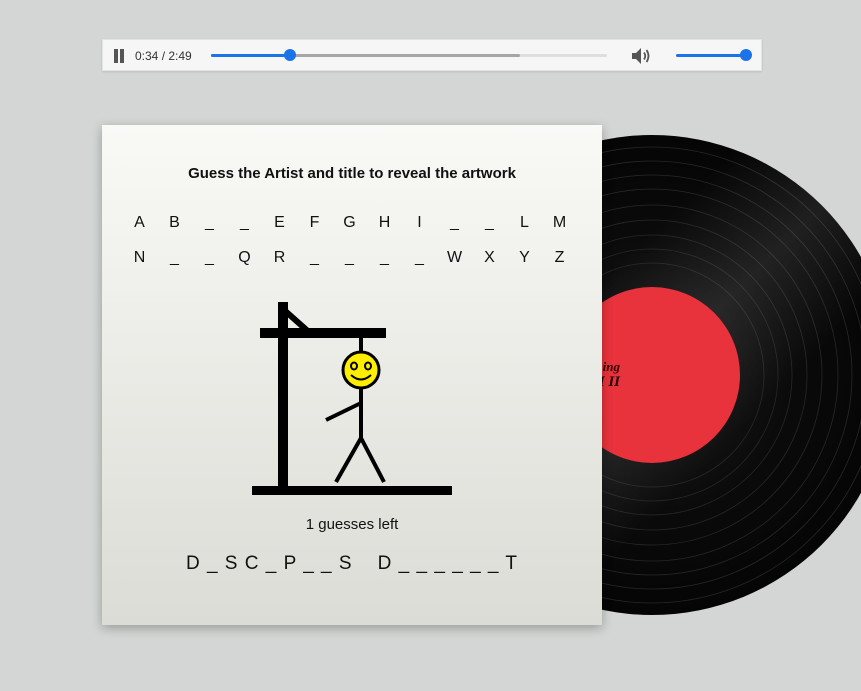  Describe the element at coordinates (122, 56) in the screenshot. I see `pause-icon-bar` at that location.